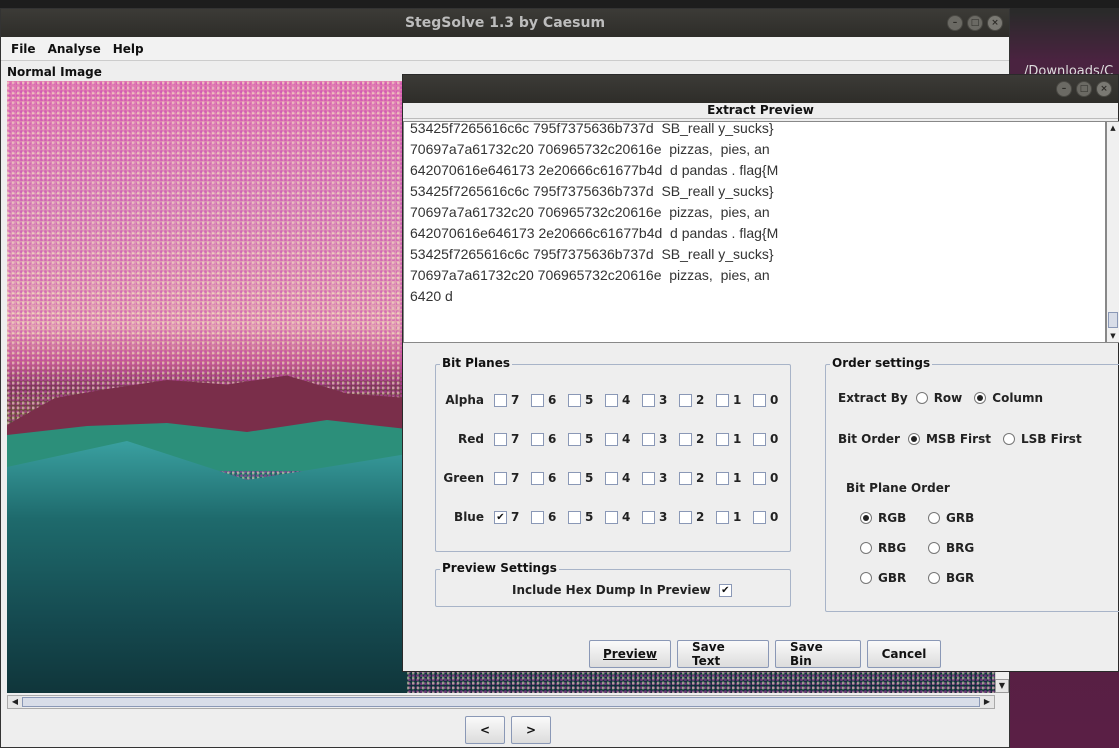 This screenshot has height=748, width=1119. Describe the element at coordinates (722, 439) in the screenshot. I see `red-bit-1-checkbox` at that location.